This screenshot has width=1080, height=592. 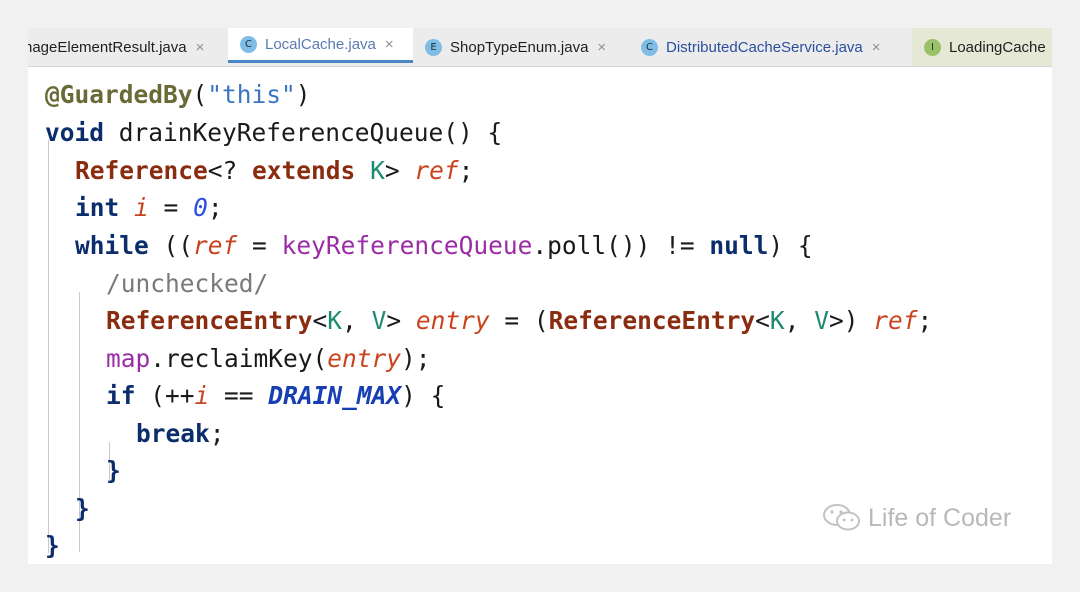 I want to click on tab-label: DistributedCacheService.java, so click(x=764, y=47).